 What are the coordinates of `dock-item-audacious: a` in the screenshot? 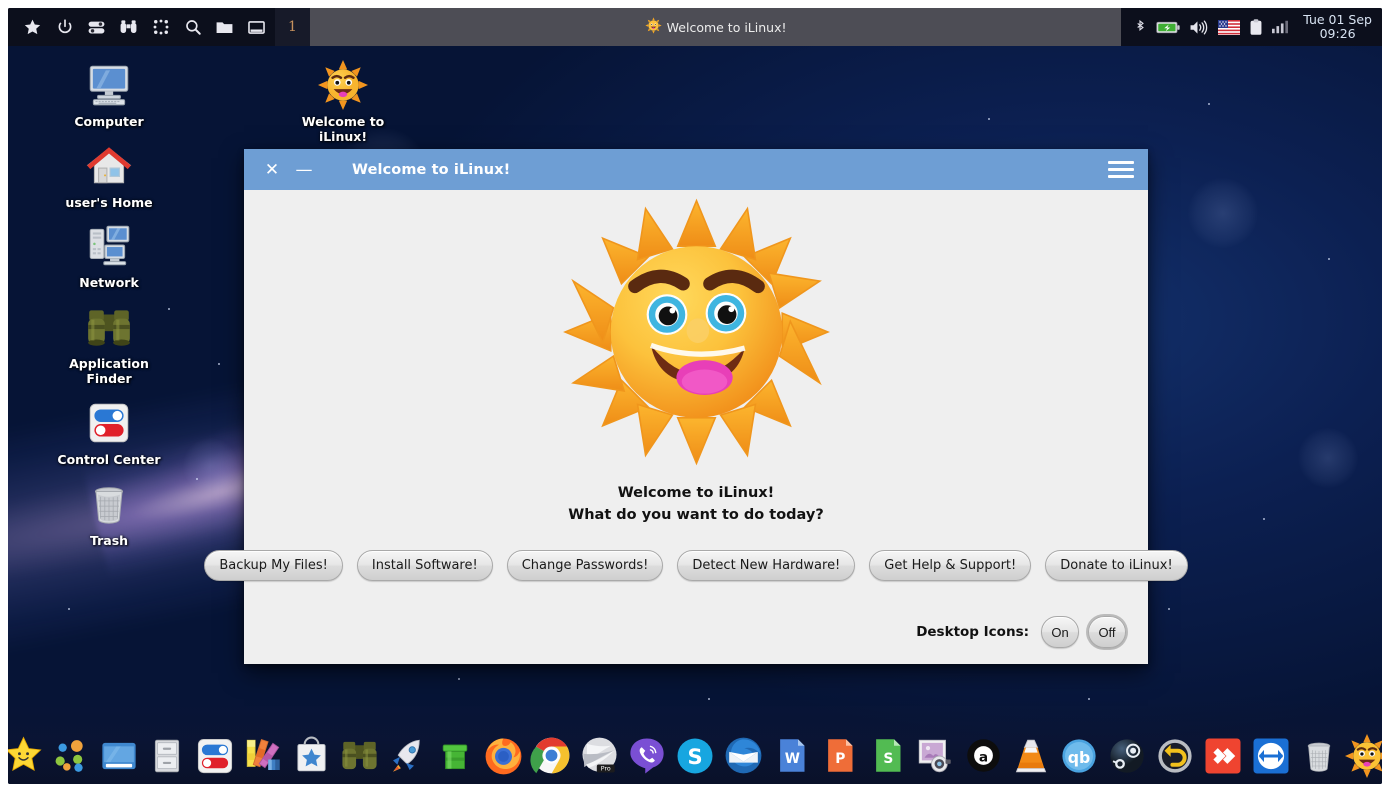 It's located at (983, 755).